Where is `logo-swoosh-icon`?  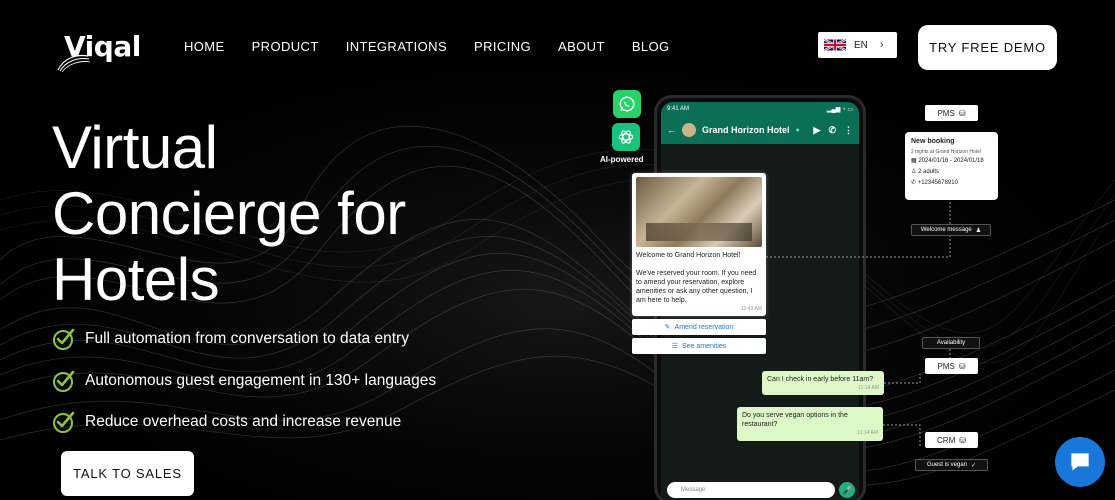
logo-swoosh-icon is located at coordinates (73, 63).